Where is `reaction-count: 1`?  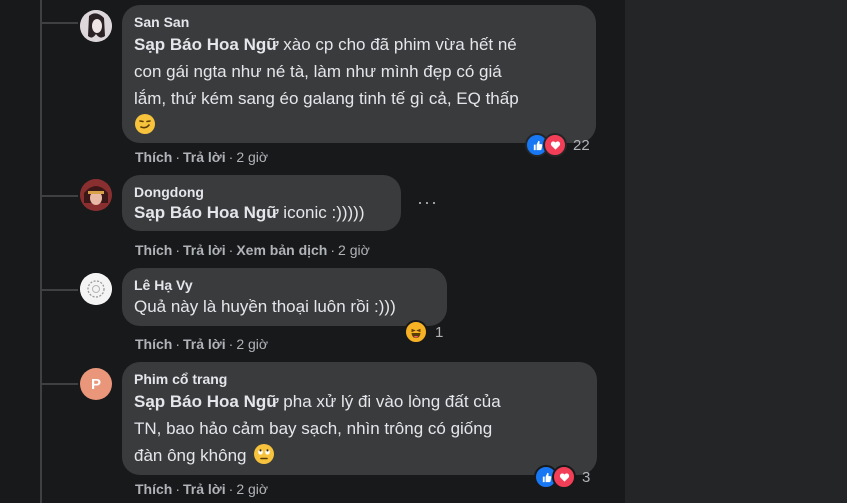 reaction-count: 1 is located at coordinates (439, 332).